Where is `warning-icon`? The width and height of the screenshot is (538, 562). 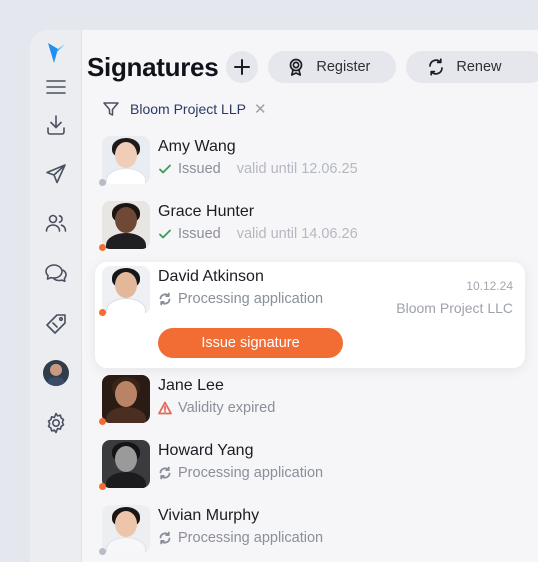
warning-icon is located at coordinates (165, 408).